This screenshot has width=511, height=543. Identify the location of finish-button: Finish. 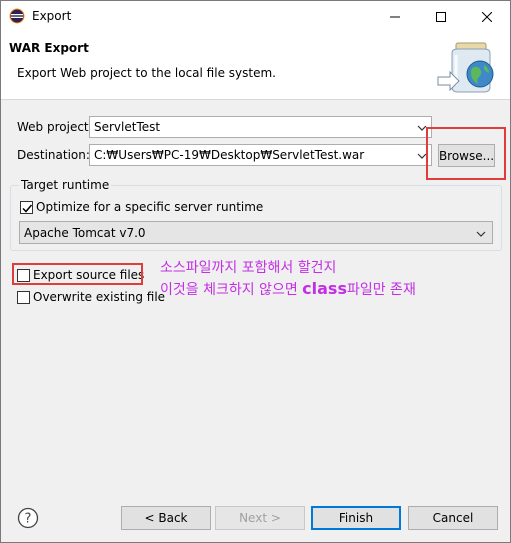
(356, 518).